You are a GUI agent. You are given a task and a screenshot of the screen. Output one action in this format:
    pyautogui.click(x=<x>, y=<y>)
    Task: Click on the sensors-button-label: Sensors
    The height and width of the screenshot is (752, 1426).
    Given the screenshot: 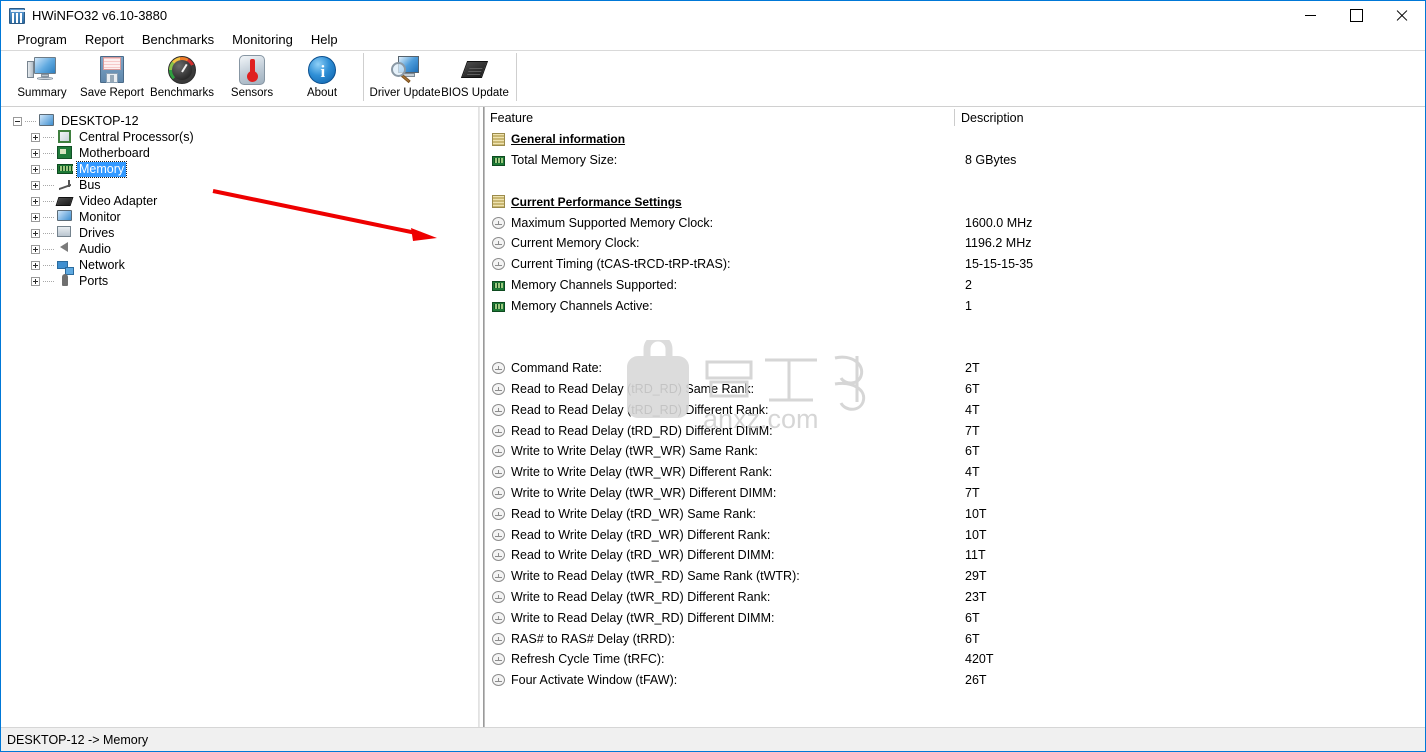 What is the action you would take?
    pyautogui.click(x=252, y=93)
    